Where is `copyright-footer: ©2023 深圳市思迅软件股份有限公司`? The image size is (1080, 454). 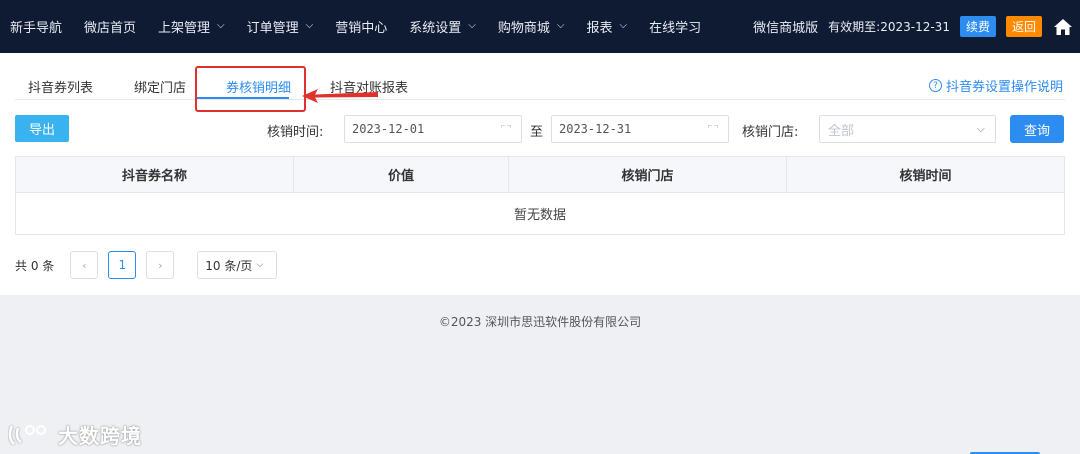
copyright-footer: ©2023 深圳市思迅软件股份有限公司 is located at coordinates (540, 322).